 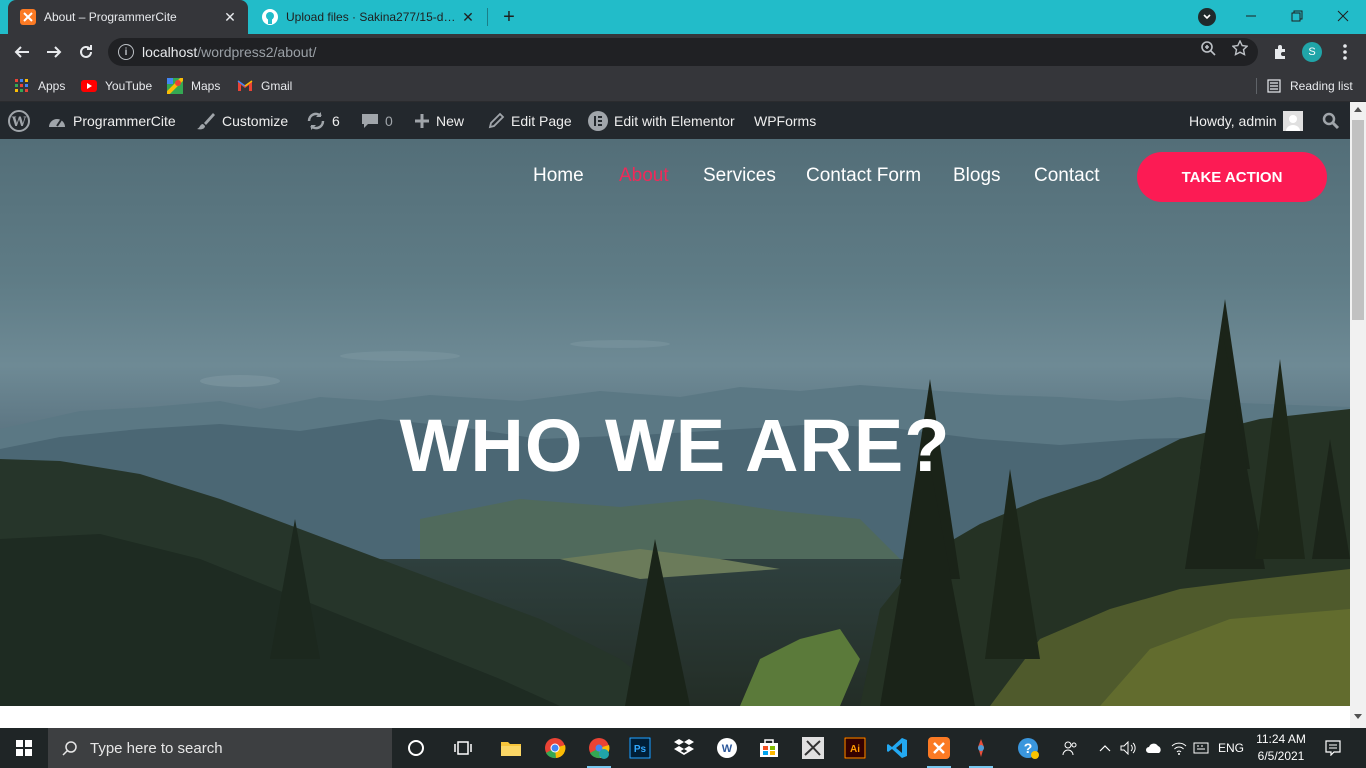 What do you see at coordinates (242, 120) in the screenshot?
I see `adminbar-customize: Customize` at bounding box center [242, 120].